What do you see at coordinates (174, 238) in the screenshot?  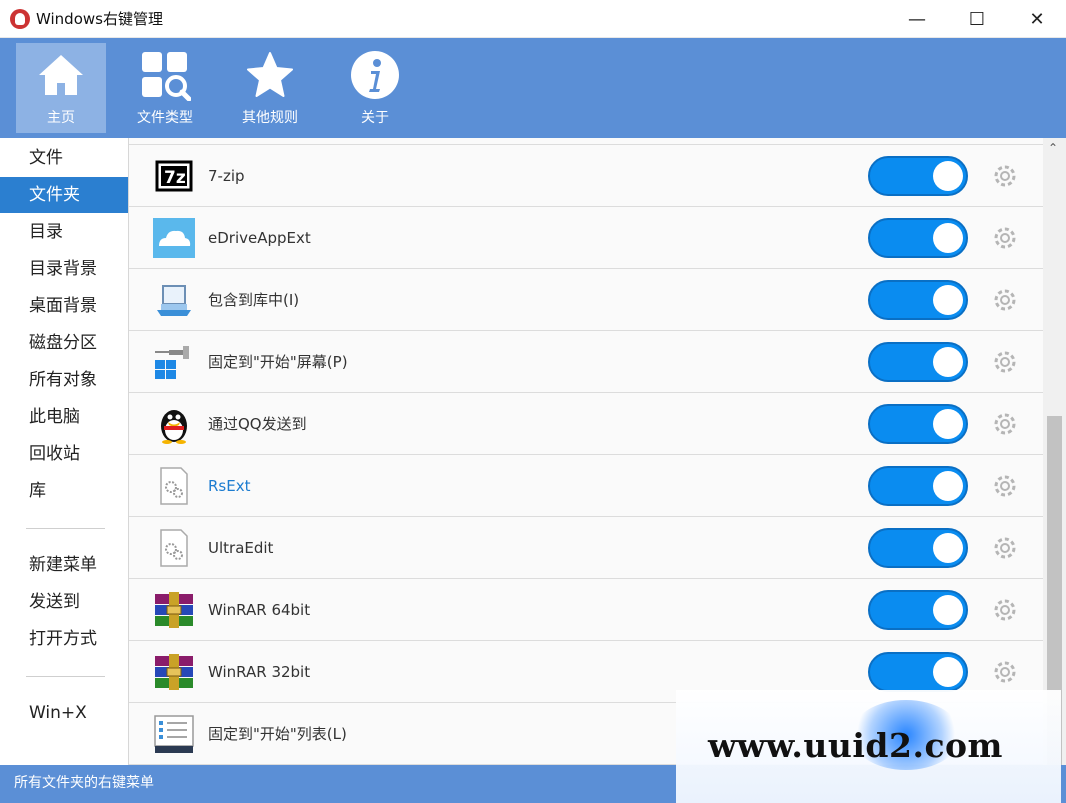 I see `cloud-icon` at bounding box center [174, 238].